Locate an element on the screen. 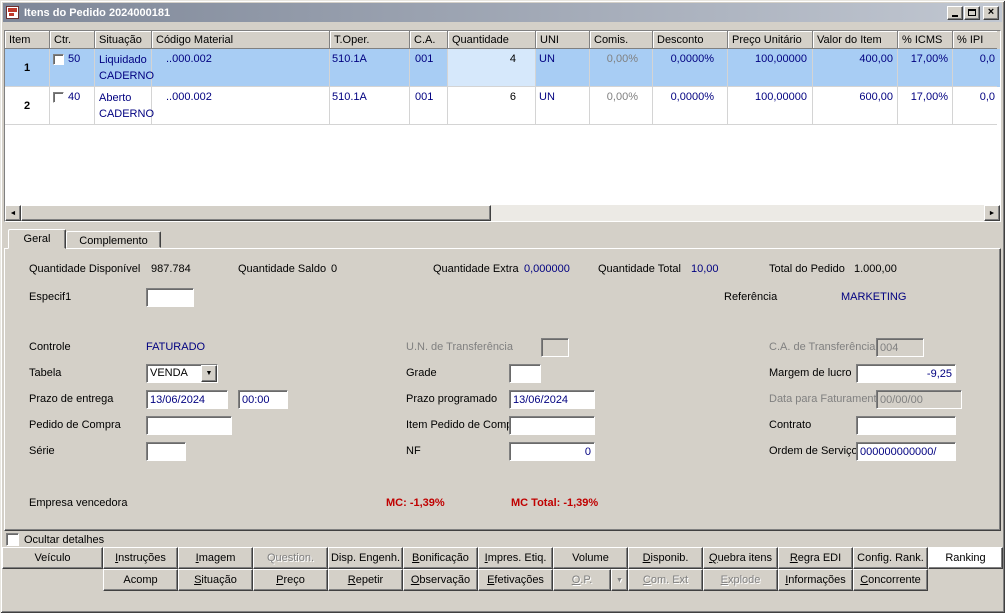  button-bonificacao: Bonificação is located at coordinates (440, 558).